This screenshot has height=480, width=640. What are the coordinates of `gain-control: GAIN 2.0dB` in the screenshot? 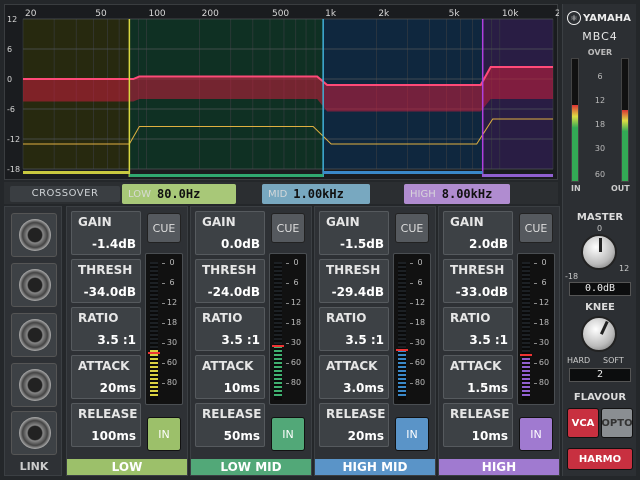 It's located at (478, 233).